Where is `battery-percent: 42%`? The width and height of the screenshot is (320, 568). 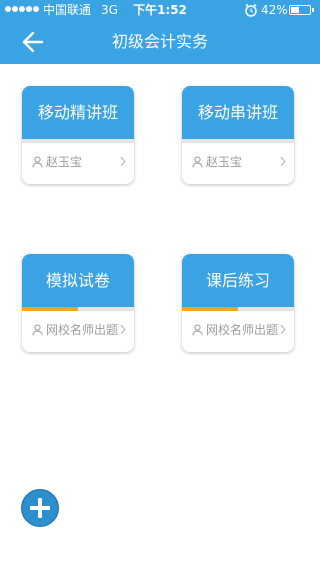 battery-percent: 42% is located at coordinates (274, 10).